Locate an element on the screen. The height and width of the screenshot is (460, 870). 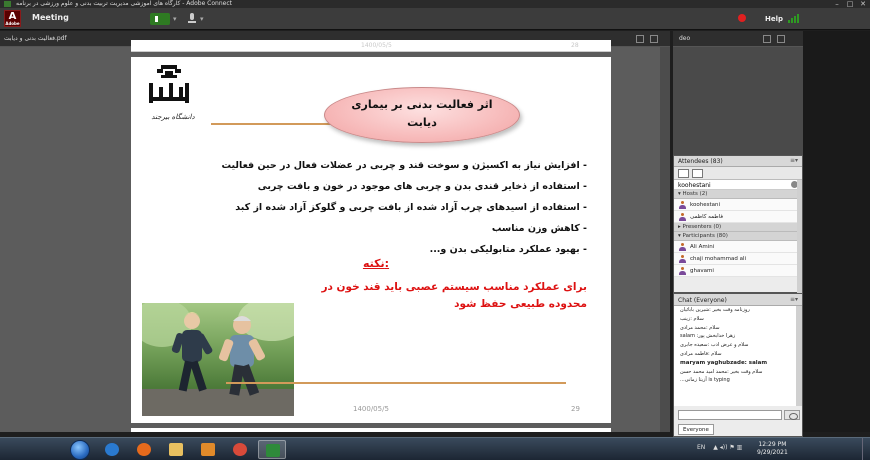
attendees-toolbar is located at coordinates (738, 173).